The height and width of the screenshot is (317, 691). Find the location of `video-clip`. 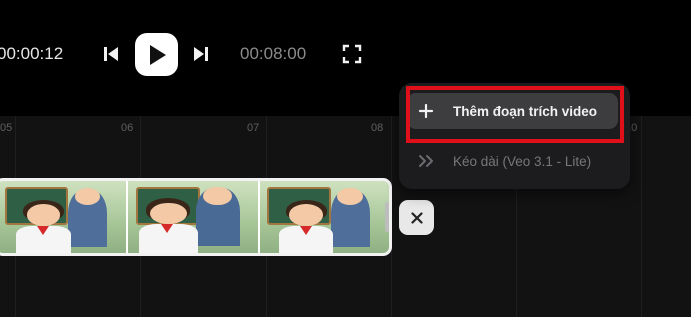

video-clip is located at coordinates (196, 217).